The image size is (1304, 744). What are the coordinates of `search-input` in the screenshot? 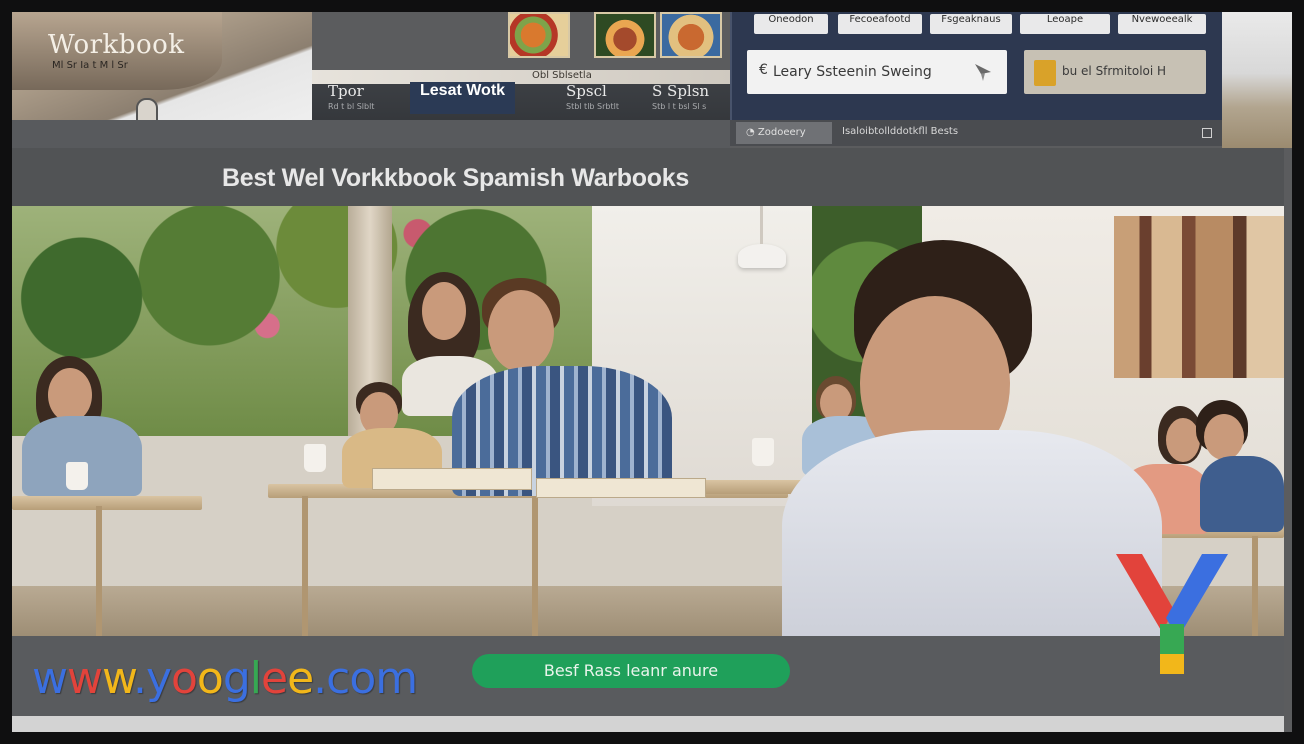 It's located at (873, 72).